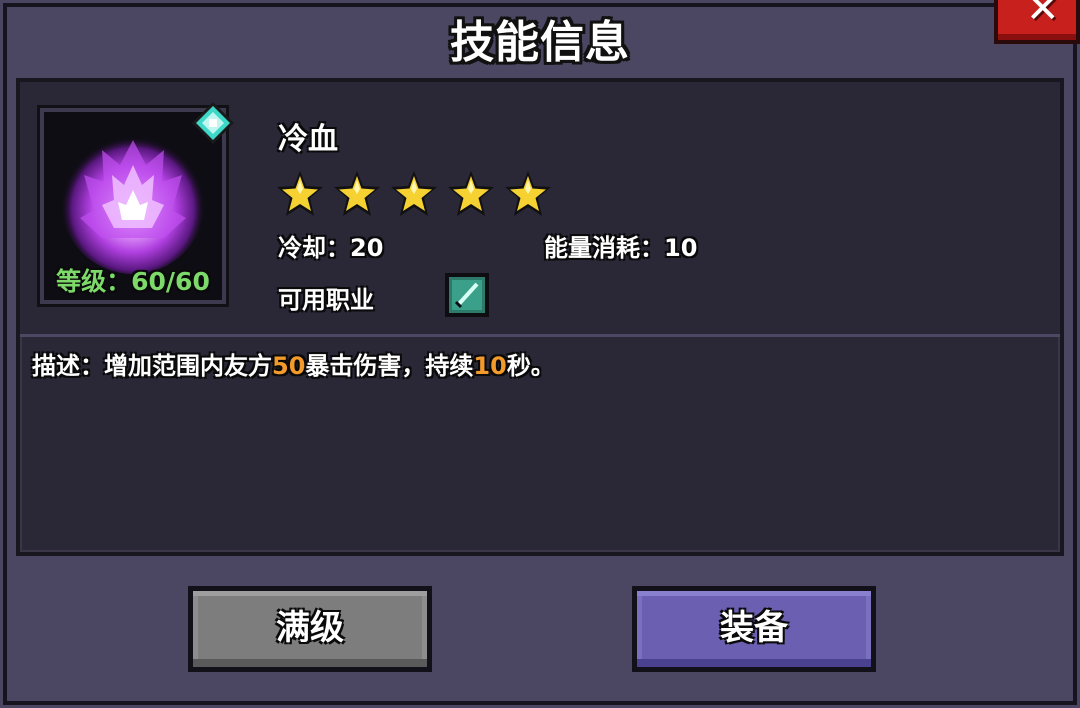 This screenshot has height=708, width=1080. Describe the element at coordinates (331, 248) in the screenshot. I see `cooldown-stat: 冷却：20` at that location.